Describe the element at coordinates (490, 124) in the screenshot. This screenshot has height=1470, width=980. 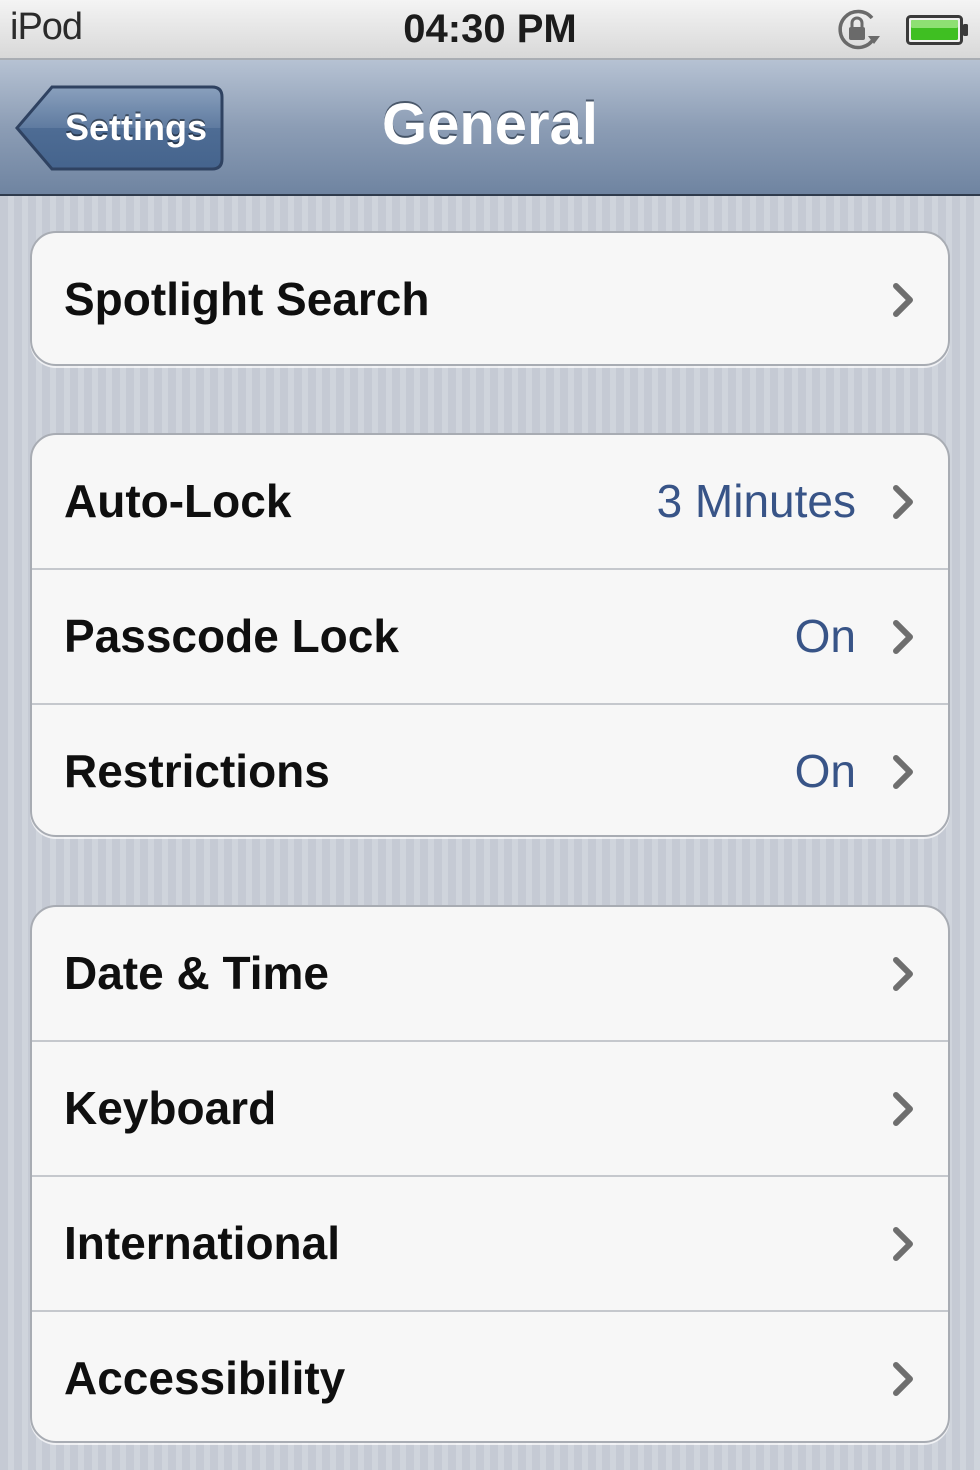
I see `page-title: General` at that location.